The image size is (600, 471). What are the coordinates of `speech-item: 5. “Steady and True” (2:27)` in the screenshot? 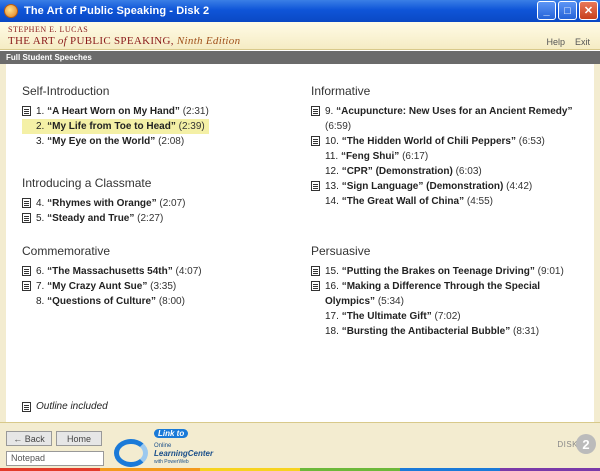 It's located at (104, 218).